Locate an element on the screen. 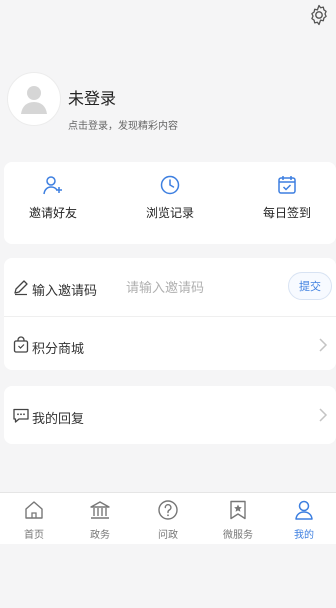 The width and height of the screenshot is (336, 608). add-user-icon is located at coordinates (52, 185).